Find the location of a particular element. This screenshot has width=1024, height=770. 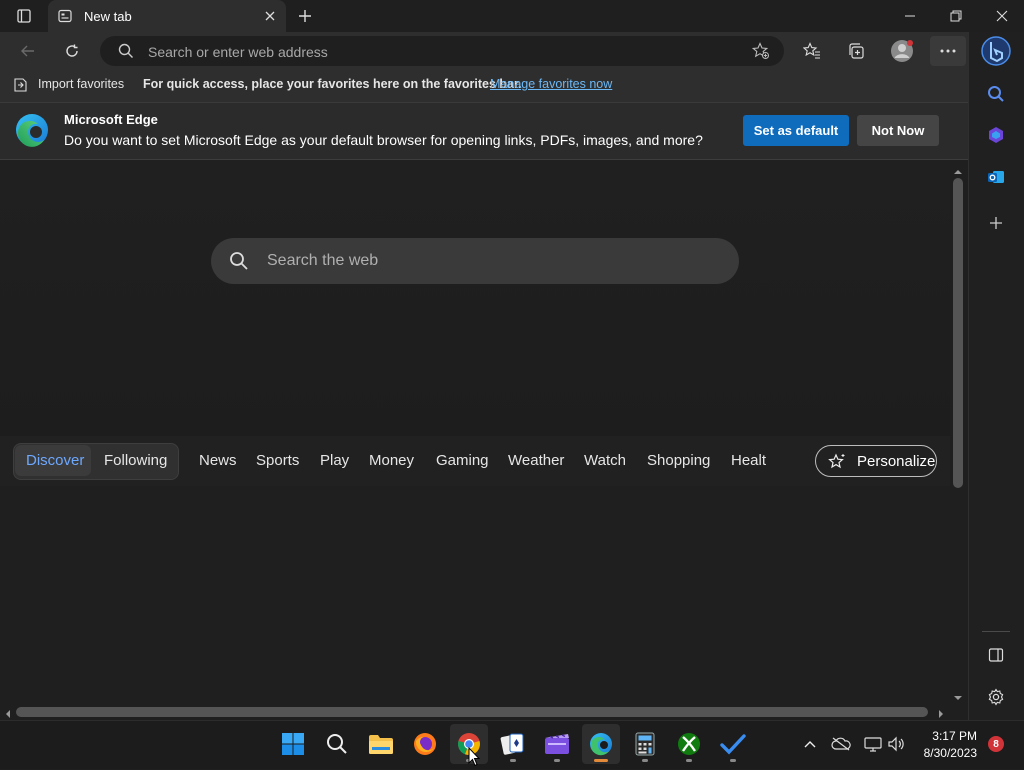

new-tab-button is located at coordinates (305, 16).